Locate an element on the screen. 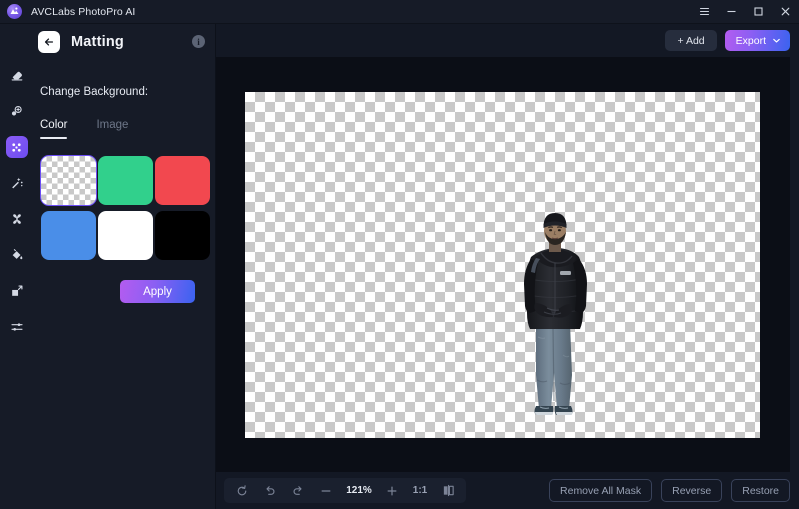 The image size is (799, 509). add-button: + Add is located at coordinates (691, 40).